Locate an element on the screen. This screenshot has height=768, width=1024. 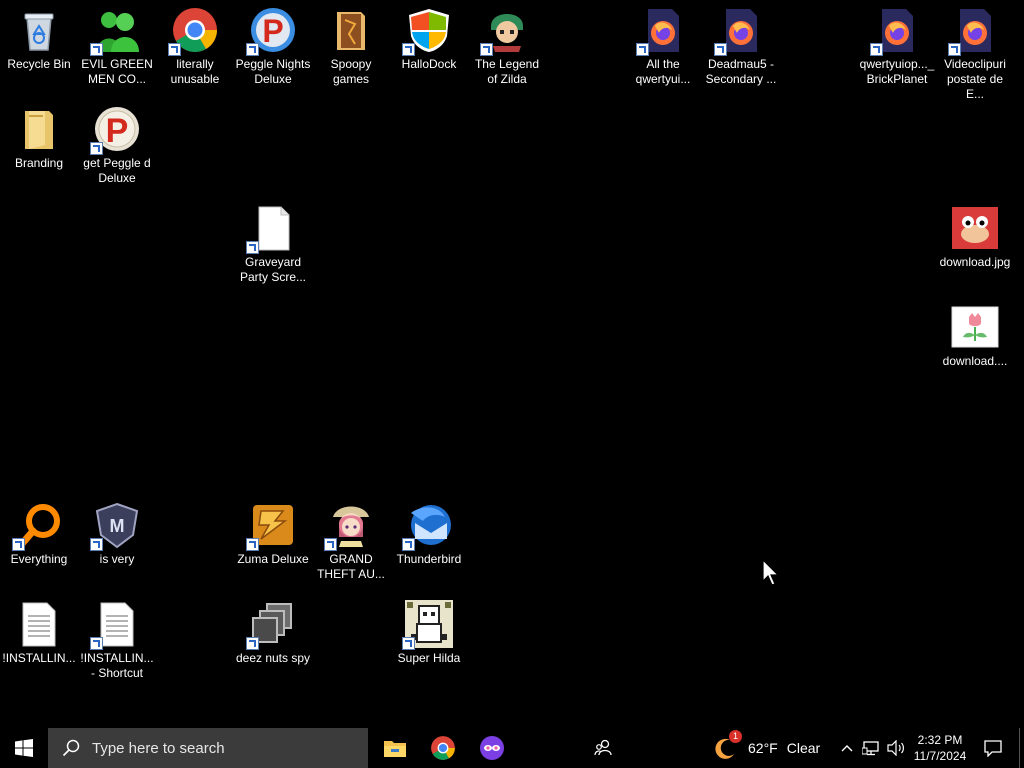
tulip-image-icon is located at coordinates (975, 327).